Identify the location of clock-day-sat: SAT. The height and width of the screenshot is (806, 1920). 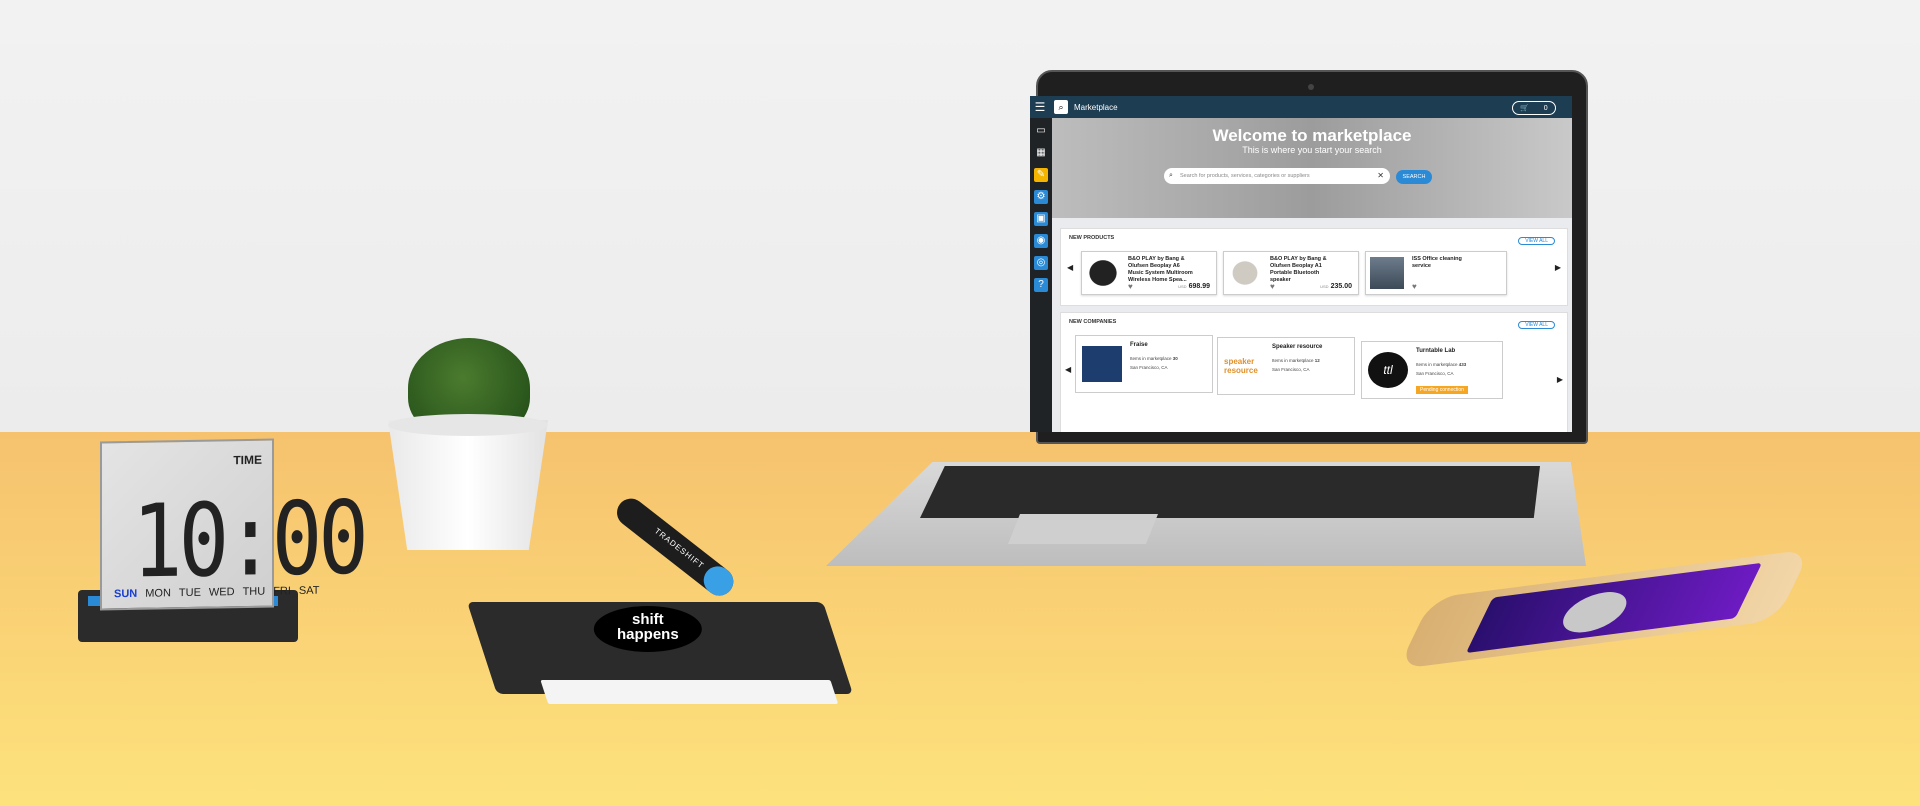
(309, 591).